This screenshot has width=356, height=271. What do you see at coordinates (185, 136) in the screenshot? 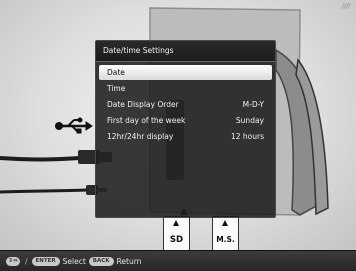
I see `menu-item-hour-display: 12hr/24hr display 12 hours` at bounding box center [185, 136].